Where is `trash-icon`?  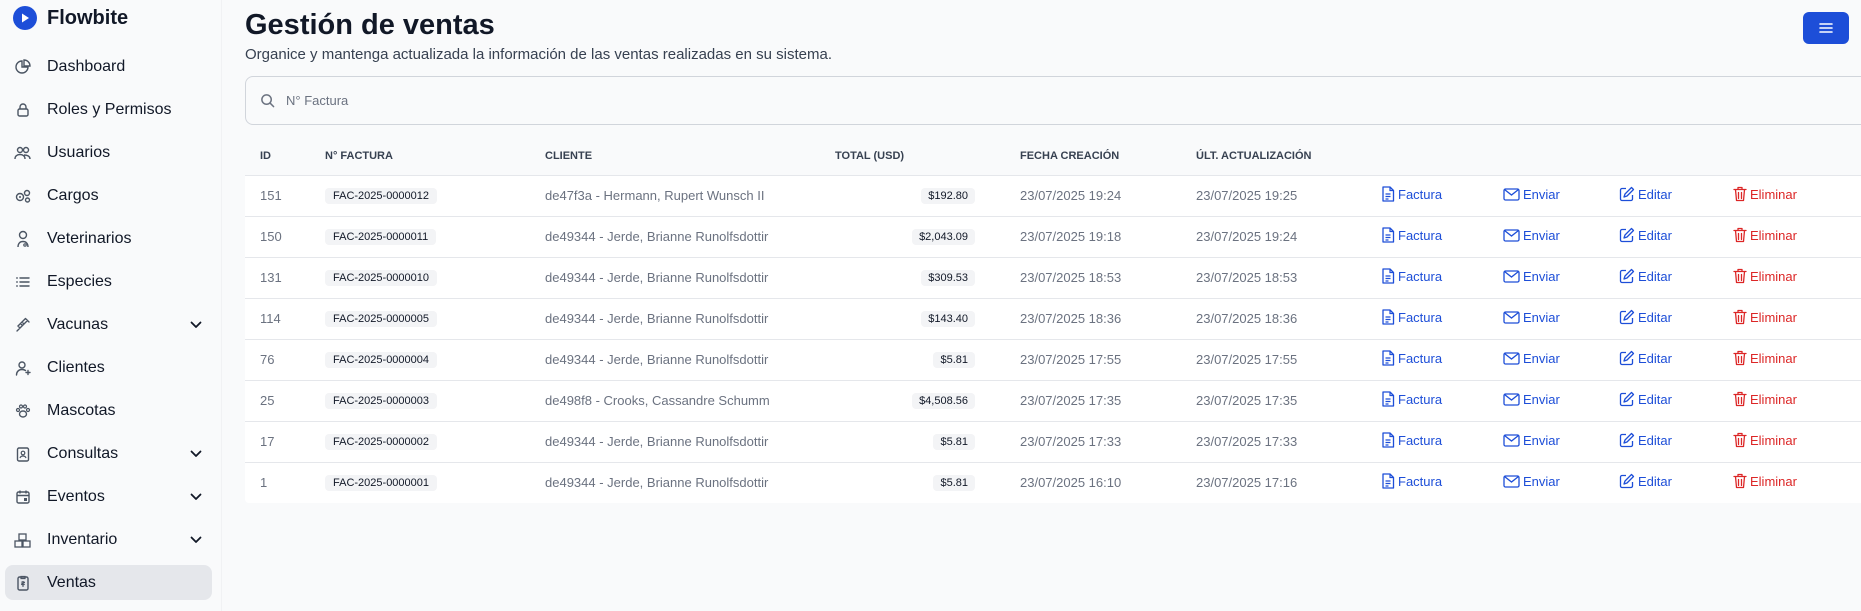 trash-icon is located at coordinates (1741, 276).